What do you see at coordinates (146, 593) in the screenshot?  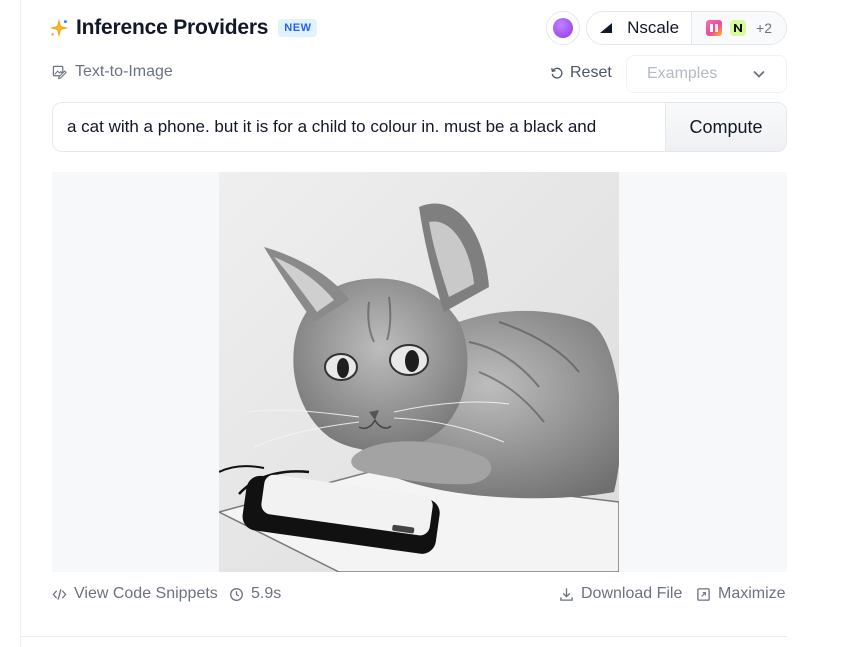 I see `view-code-label: View Code Snippets` at bounding box center [146, 593].